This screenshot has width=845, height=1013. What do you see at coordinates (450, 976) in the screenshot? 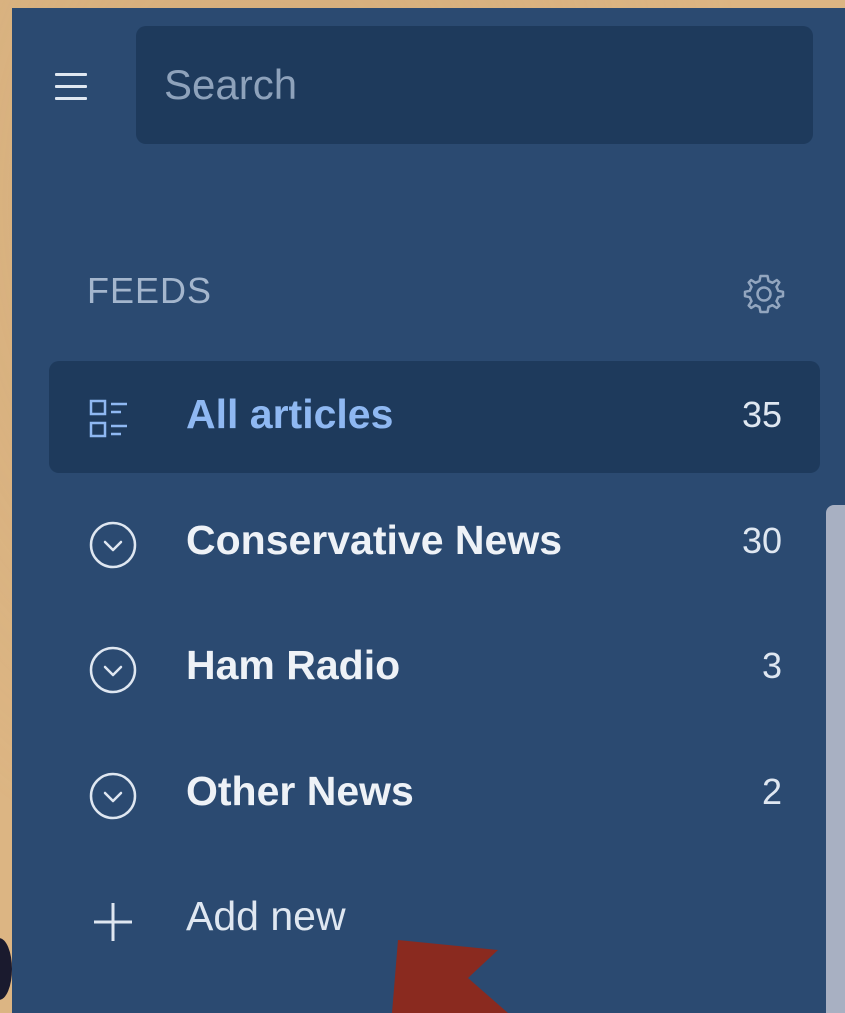
I see `annotation-arrow-icon` at bounding box center [450, 976].